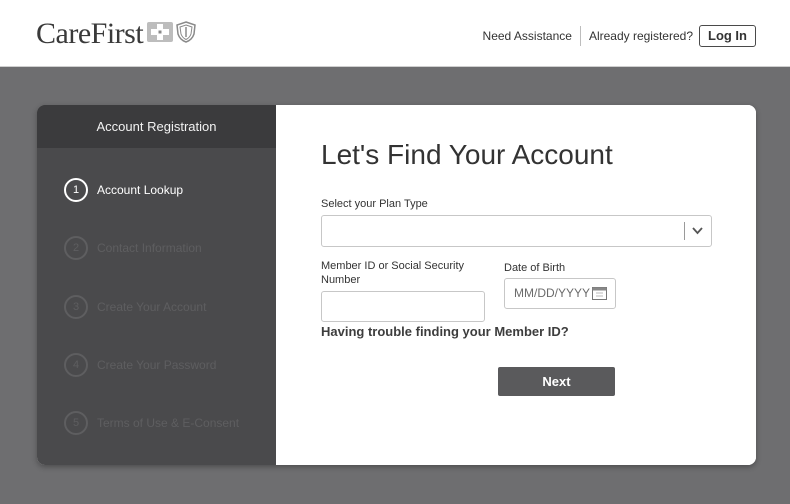 Image resolution: width=790 pixels, height=504 pixels. Describe the element at coordinates (393, 273) in the screenshot. I see `member-id-label: Member ID or Social Security Number` at that location.